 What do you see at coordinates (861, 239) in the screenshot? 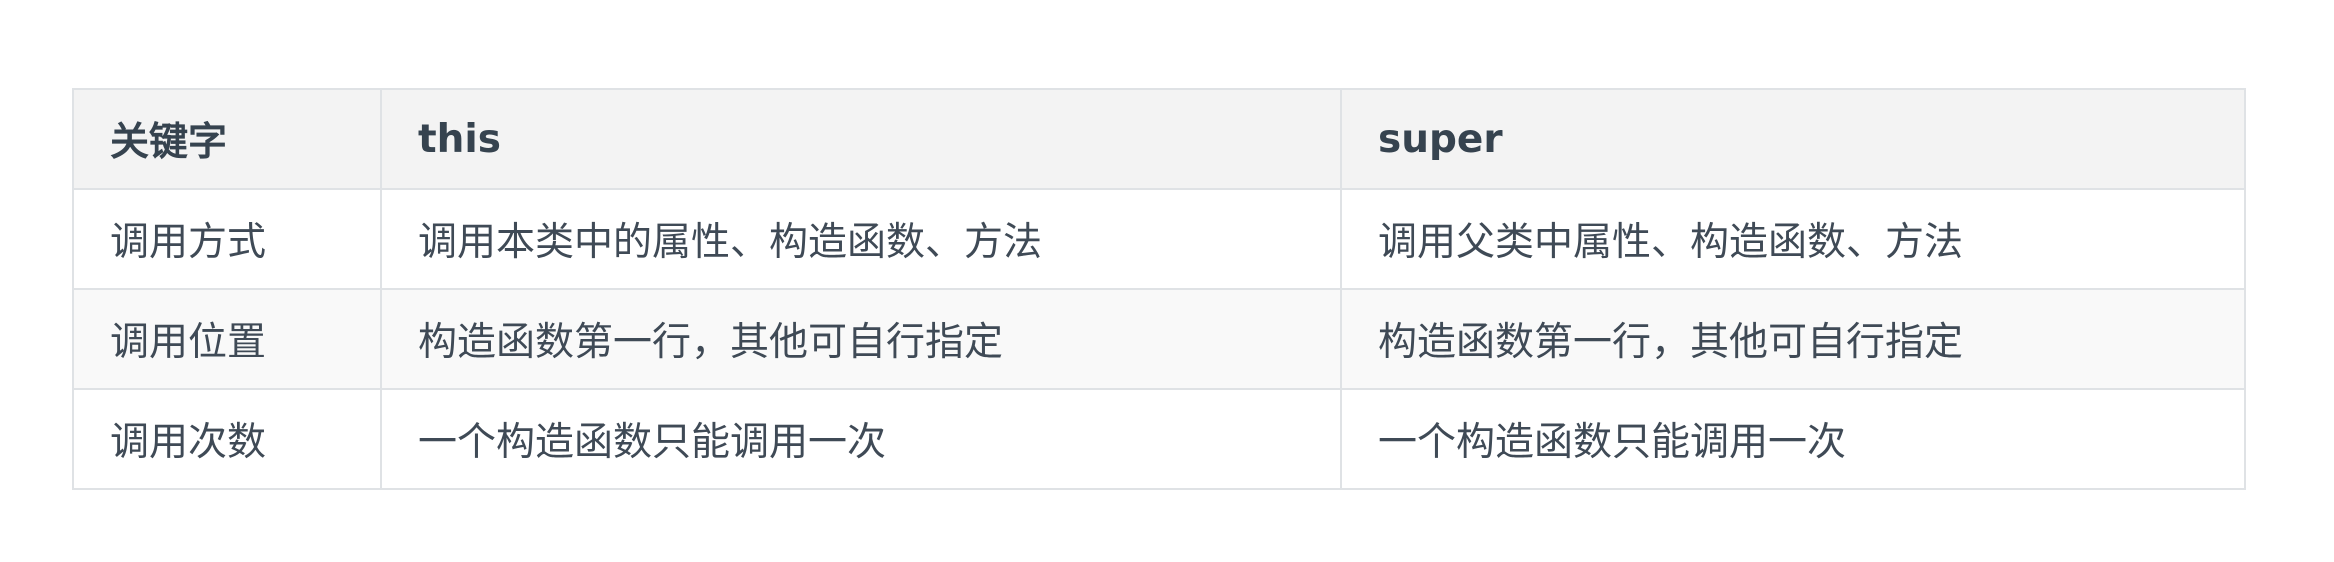
I see `this-cell: 调用本类中的属性、构造函数、方法` at bounding box center [861, 239].